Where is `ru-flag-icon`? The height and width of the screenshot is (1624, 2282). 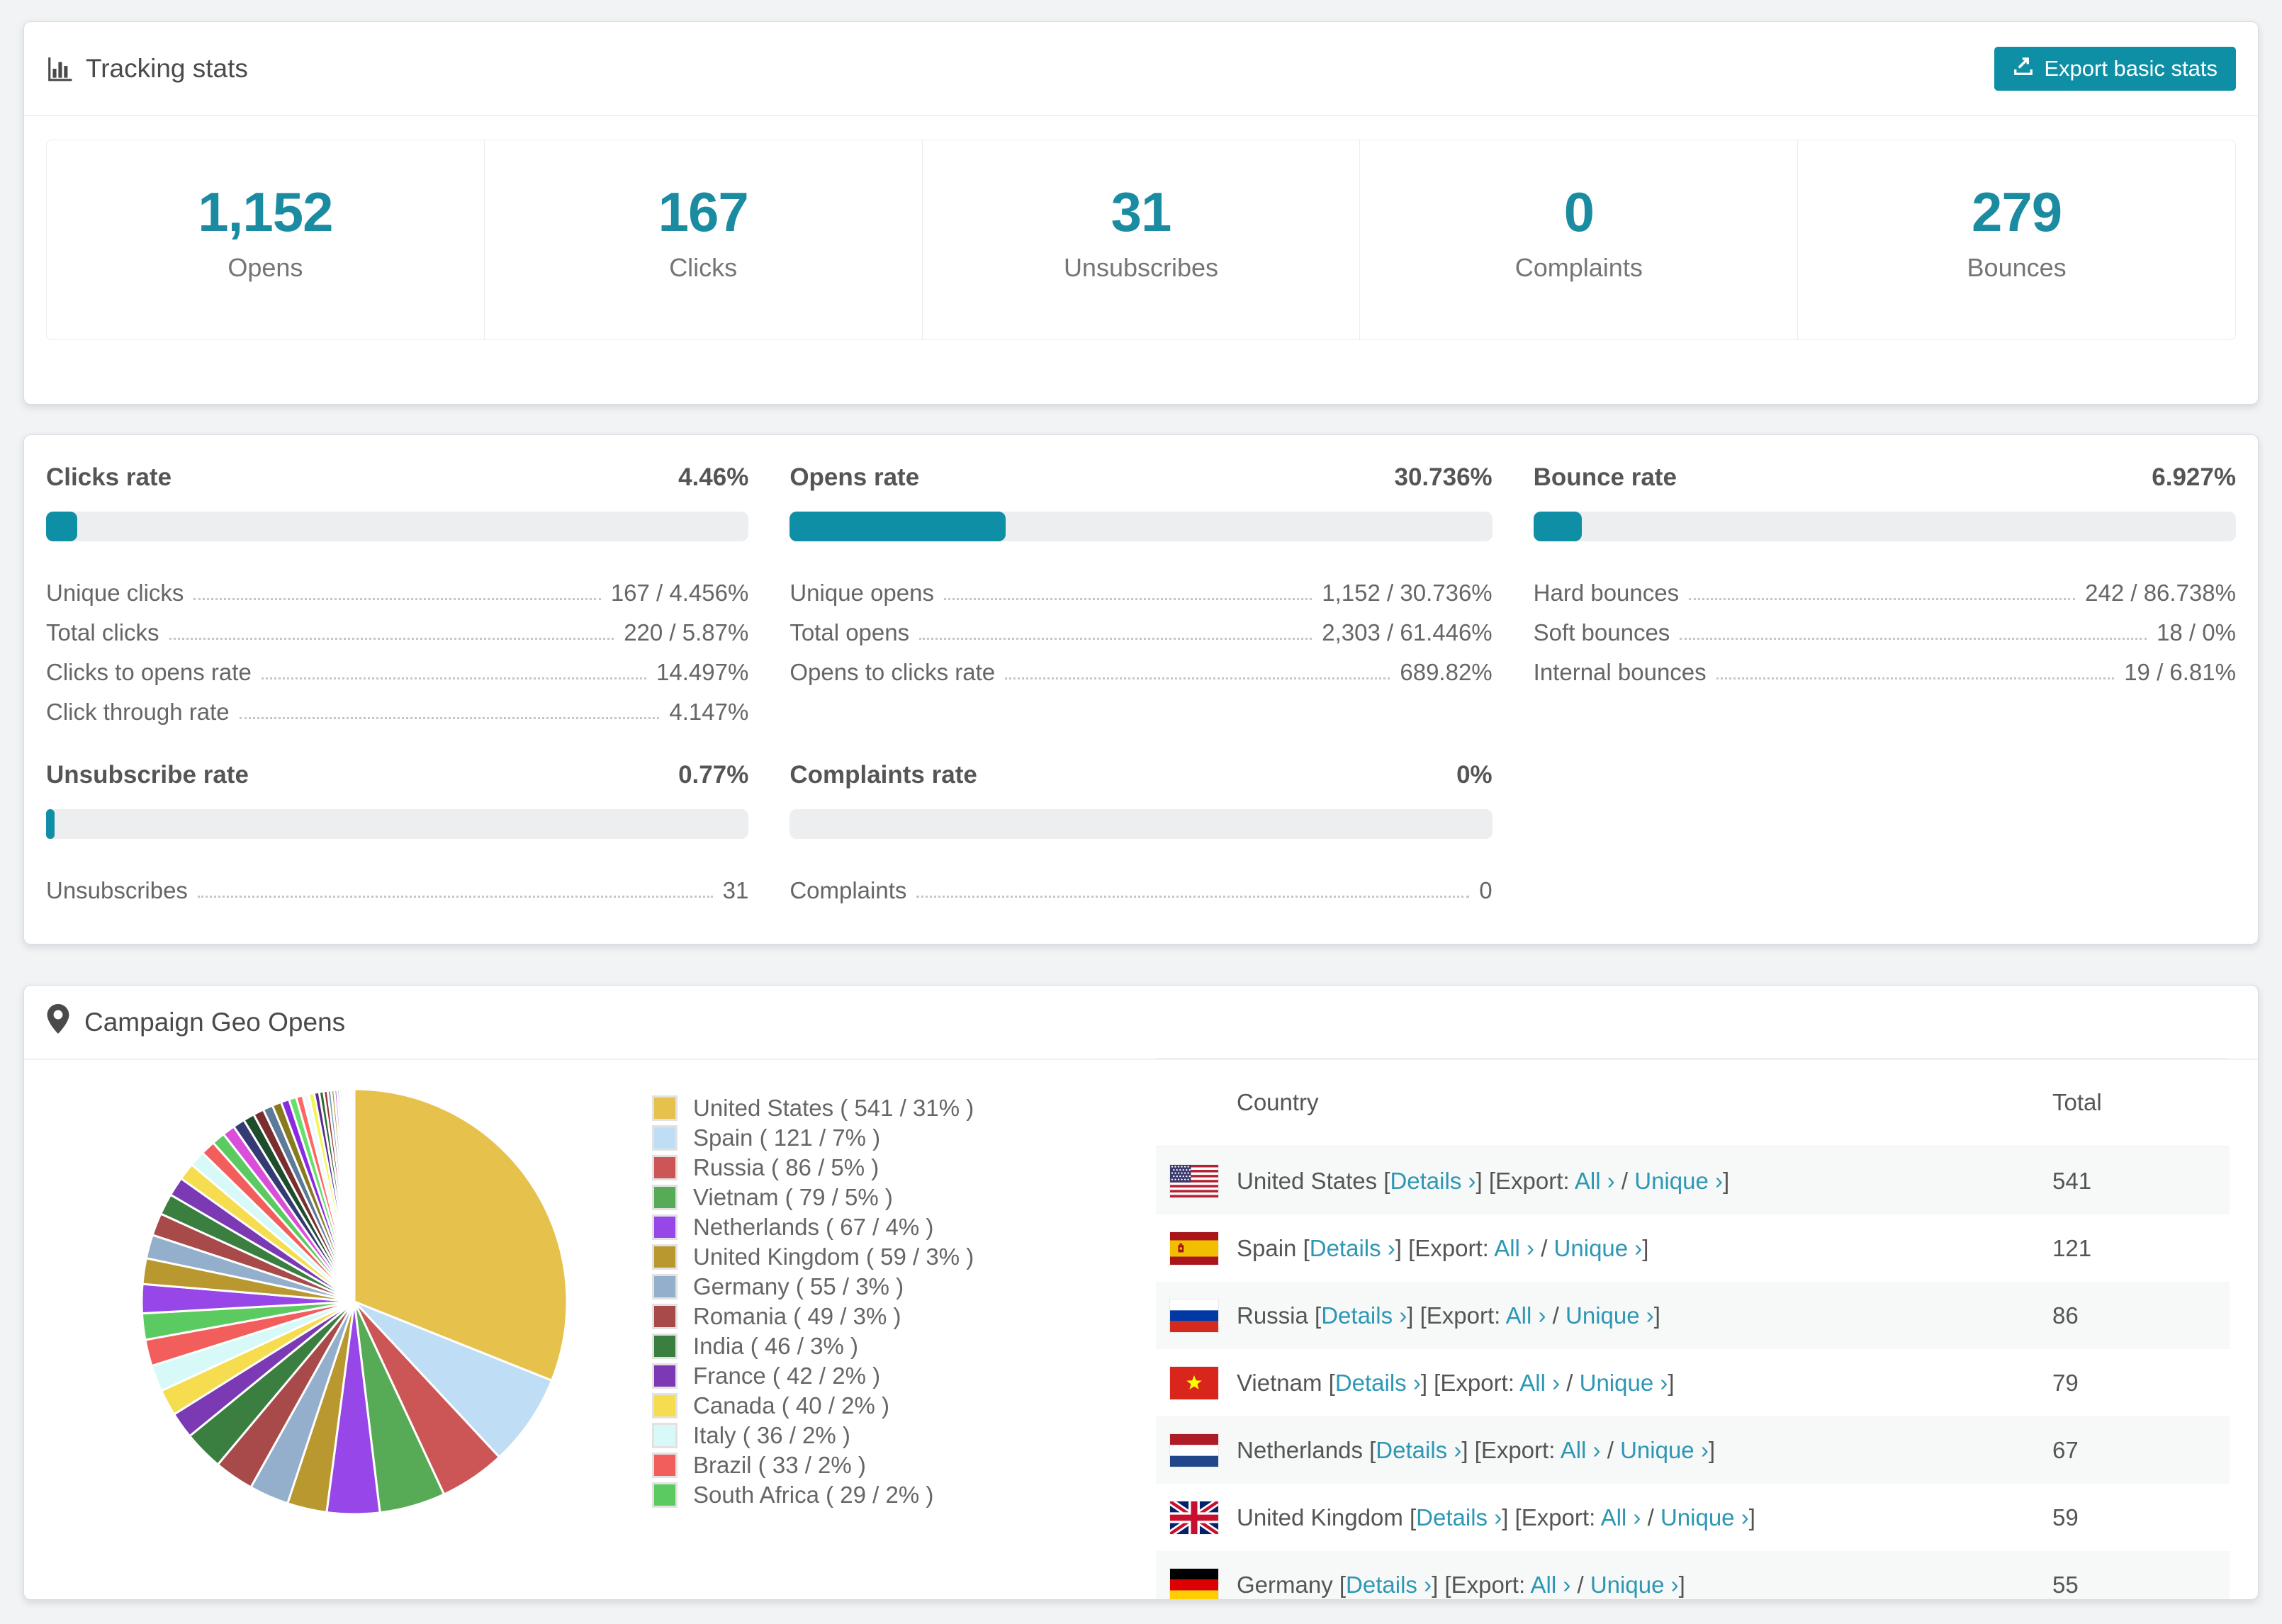 ru-flag-icon is located at coordinates (1194, 1316).